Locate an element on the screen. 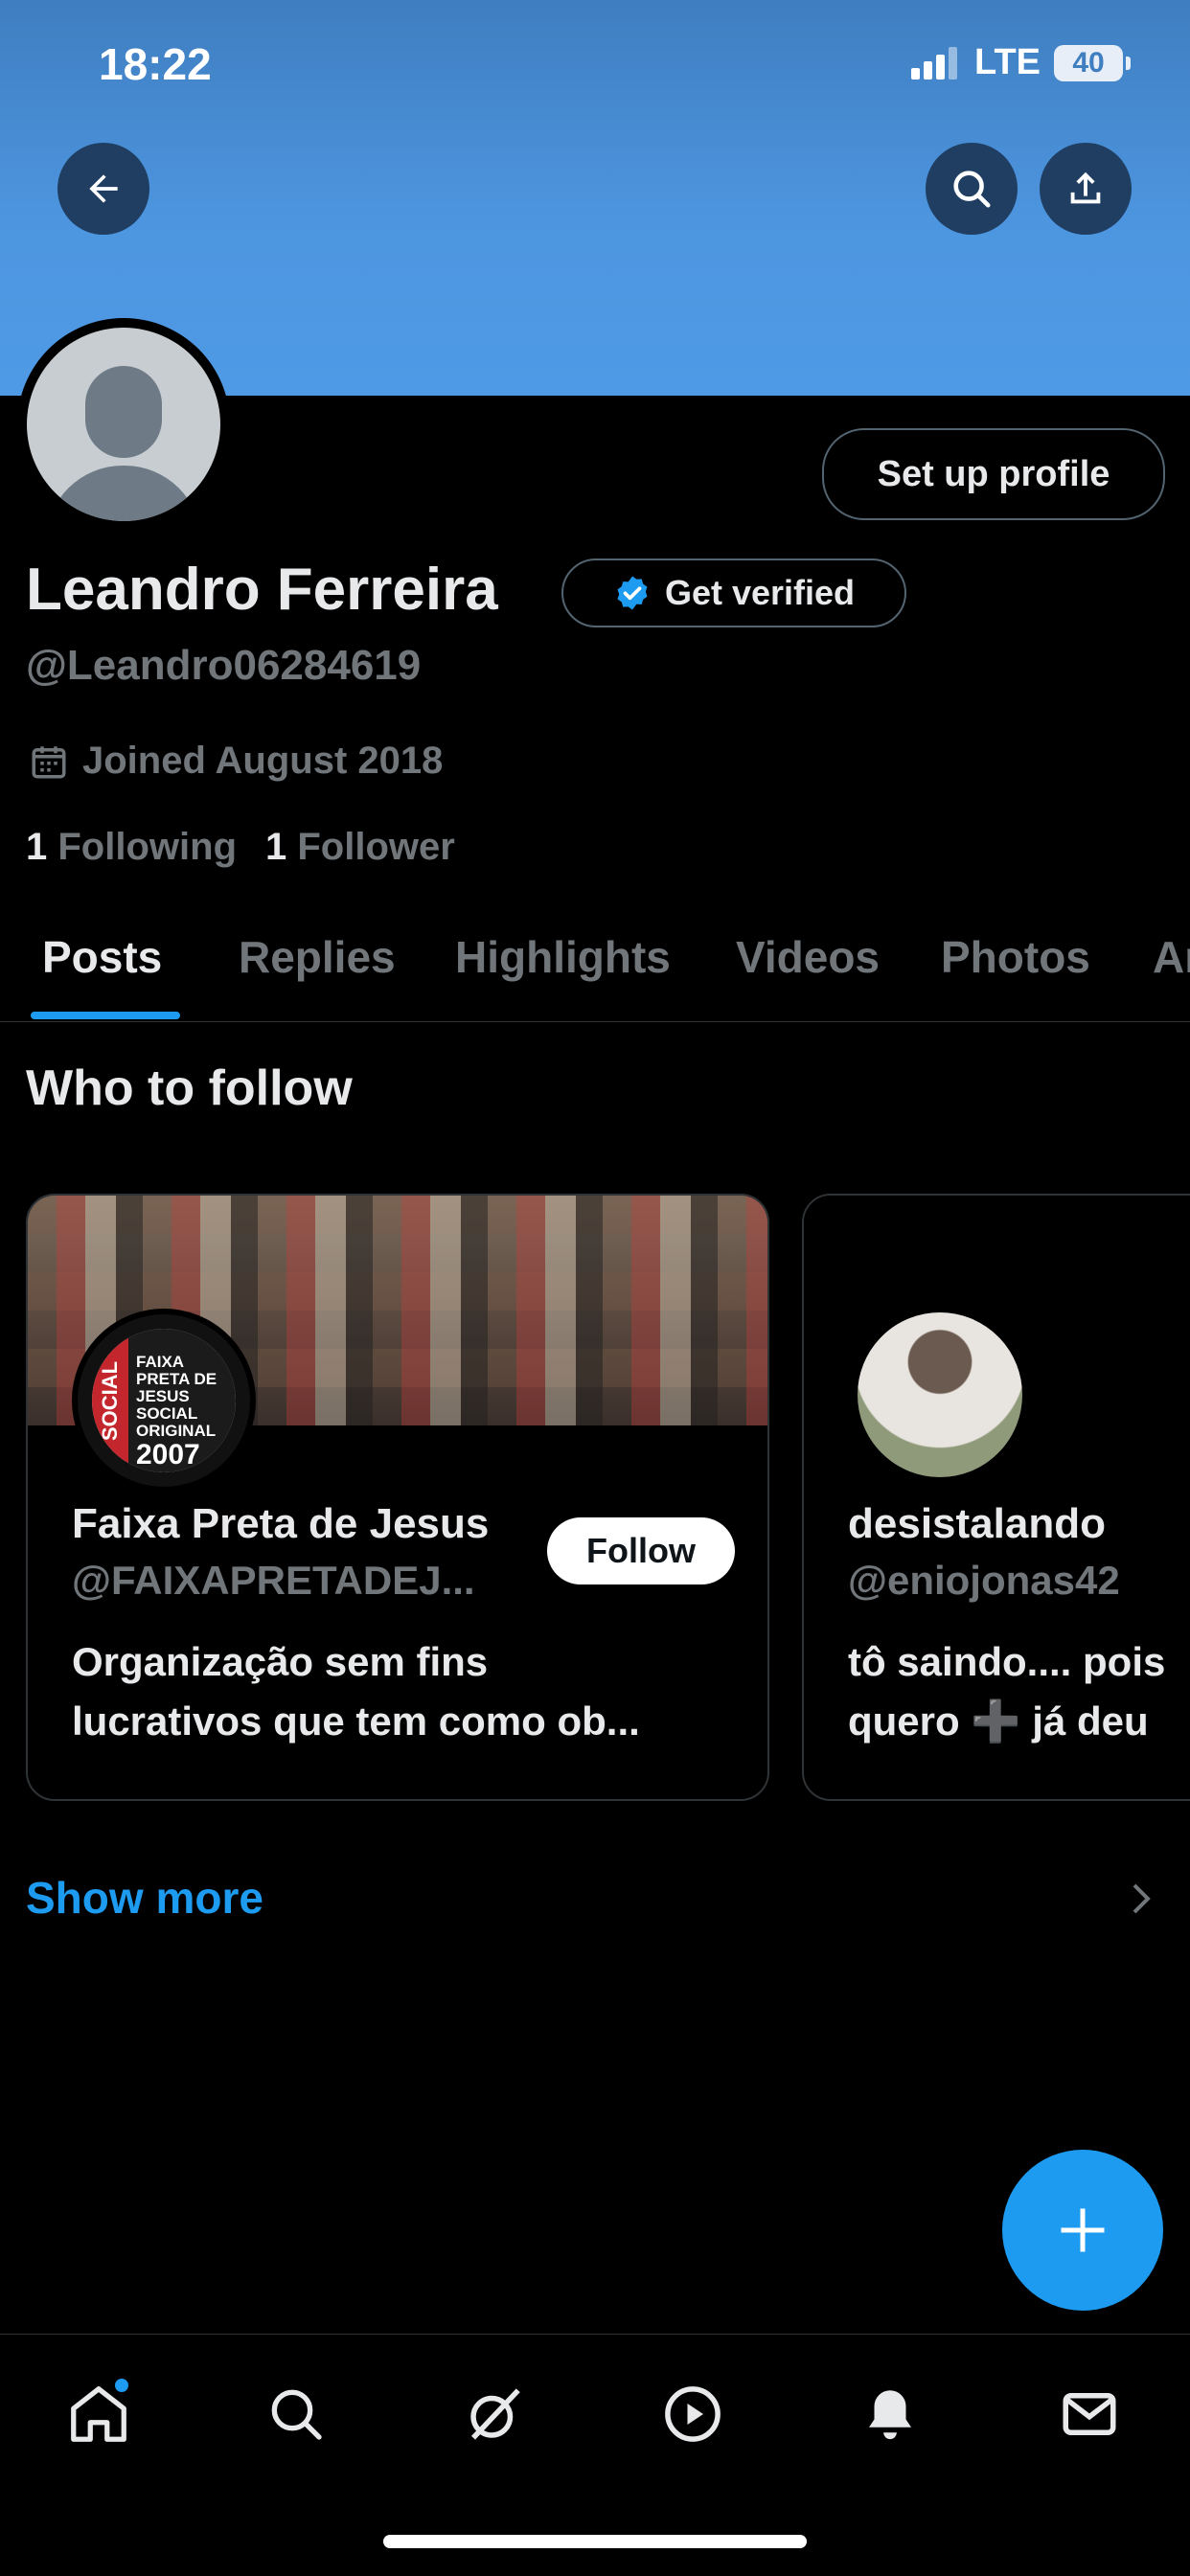 Image resolution: width=1190 pixels, height=2576 pixels. tab-replies: Replies is located at coordinates (318, 957).